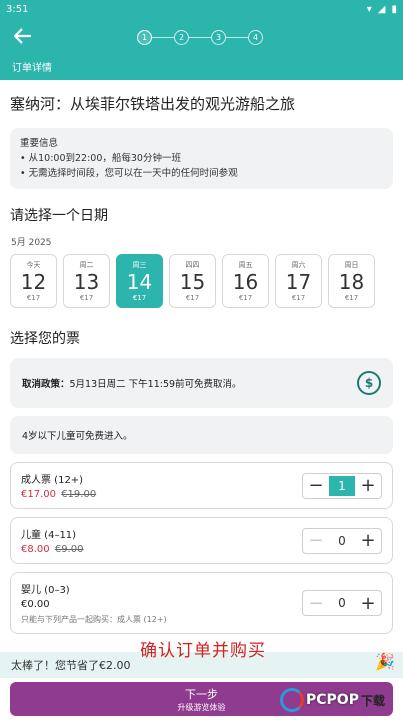 The width and height of the screenshot is (403, 720). I want to click on date-option: 四四 15 €17, so click(192, 281).